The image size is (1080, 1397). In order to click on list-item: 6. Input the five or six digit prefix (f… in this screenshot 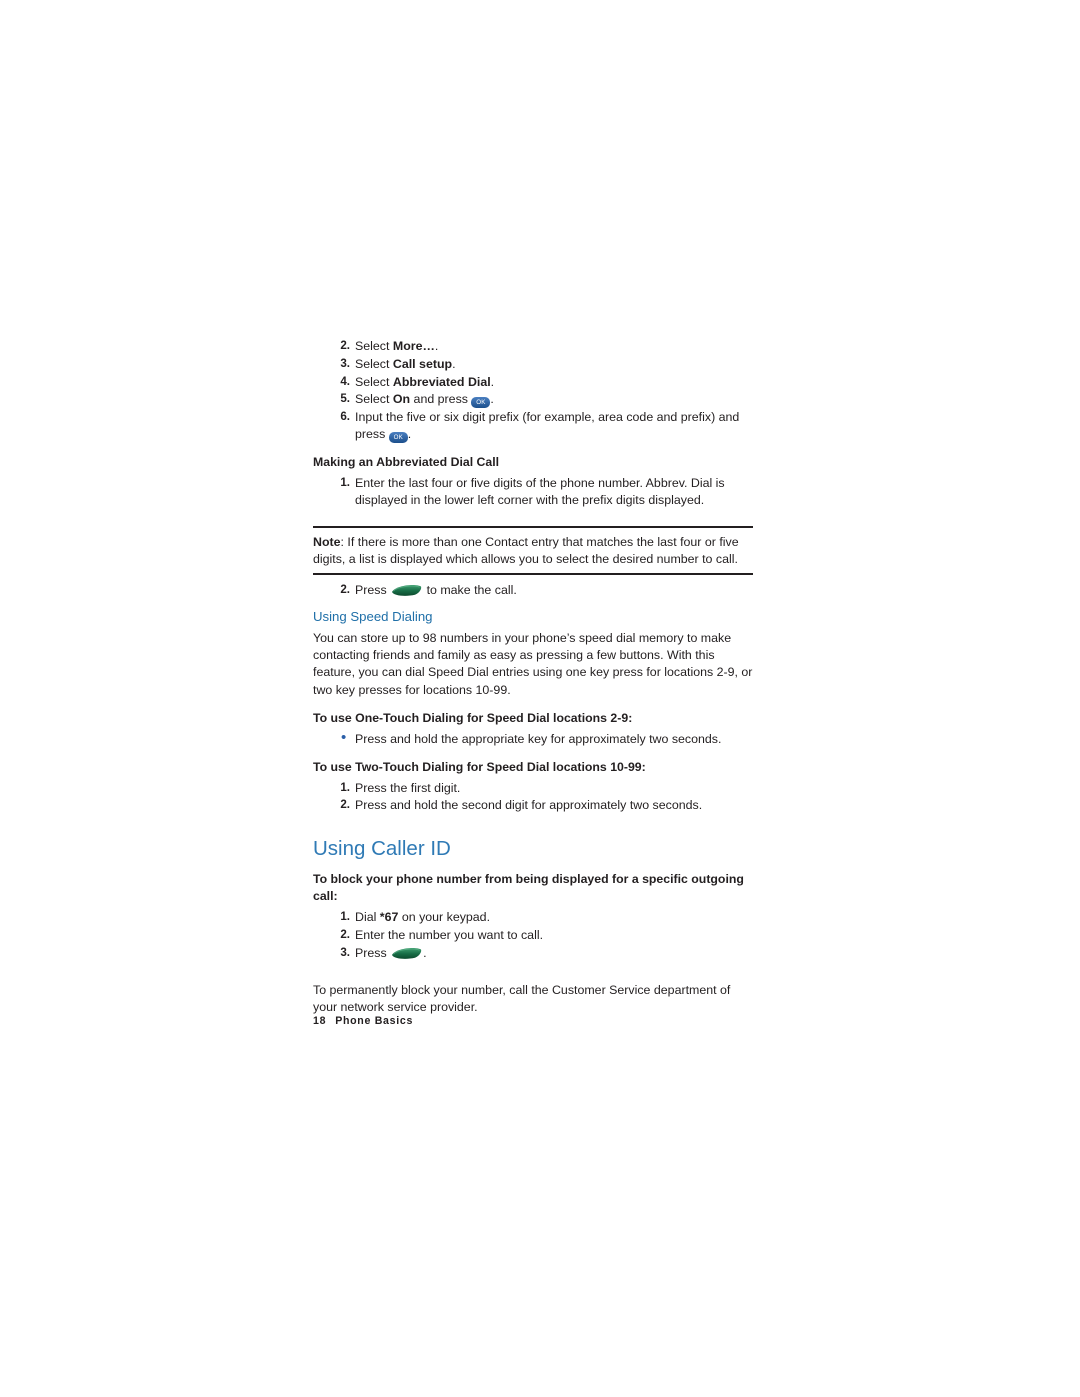, I will do `click(533, 426)`.